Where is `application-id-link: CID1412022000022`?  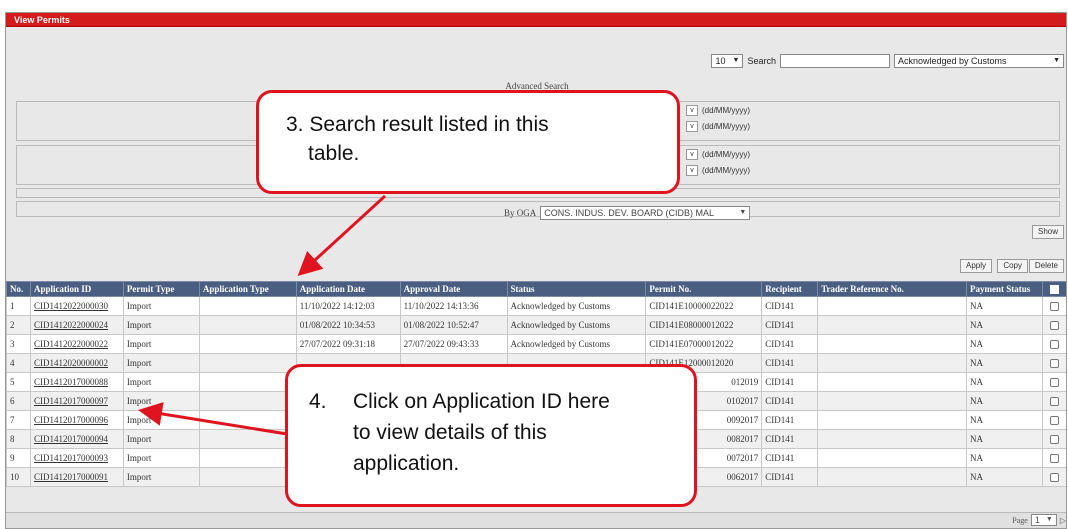
application-id-link: CID1412022000022 is located at coordinates (76, 344).